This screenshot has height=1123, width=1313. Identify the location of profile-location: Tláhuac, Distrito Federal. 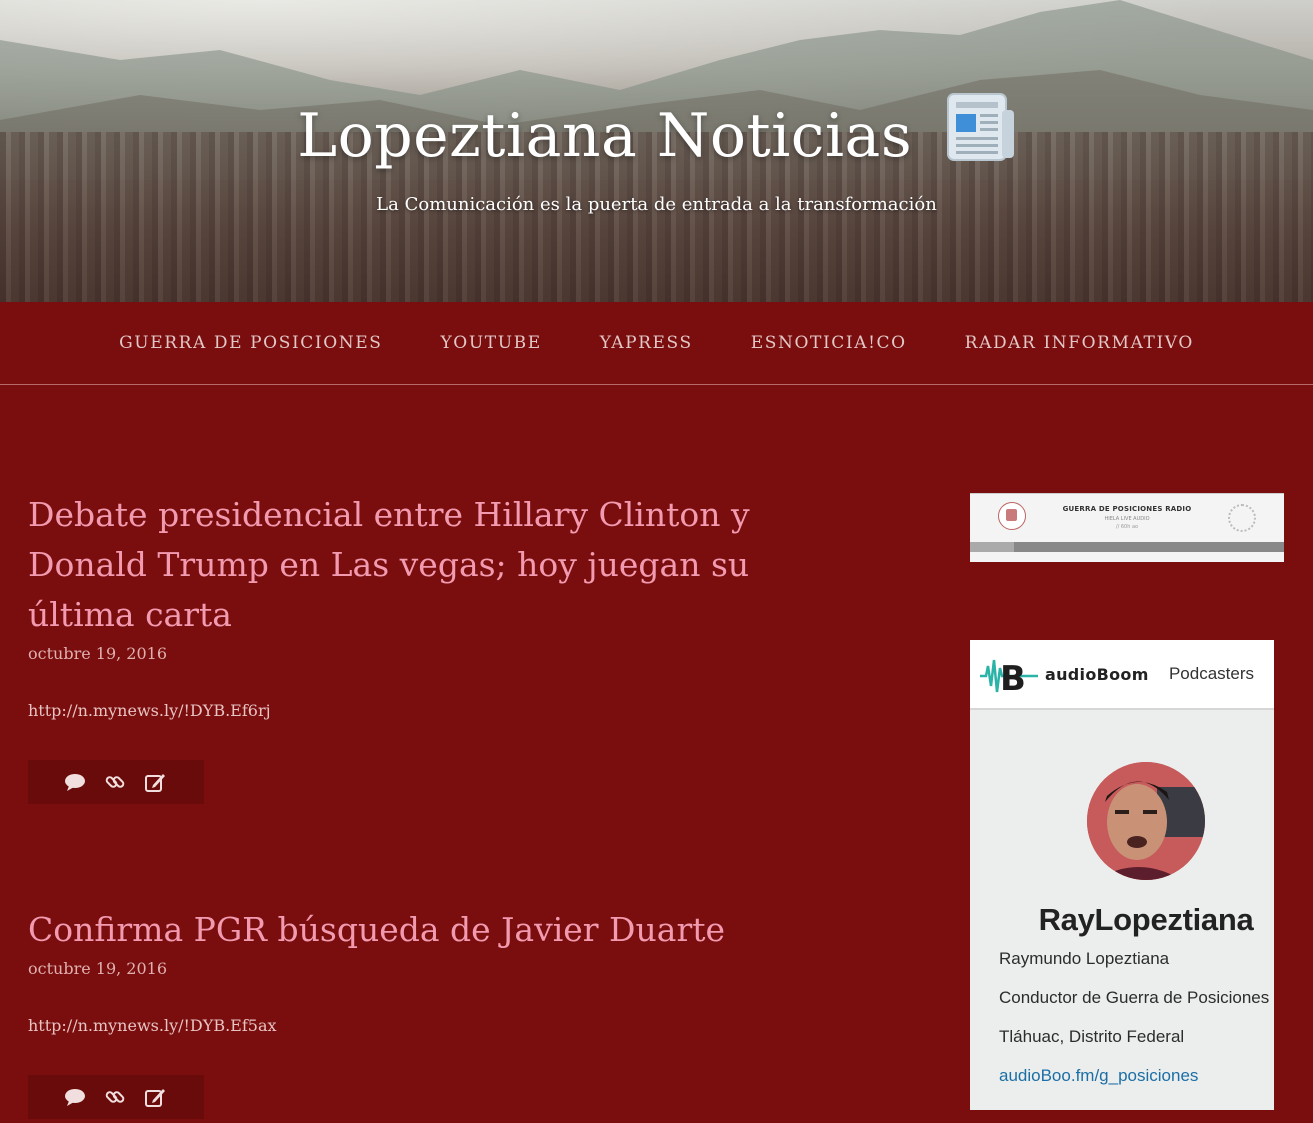
(1092, 1036).